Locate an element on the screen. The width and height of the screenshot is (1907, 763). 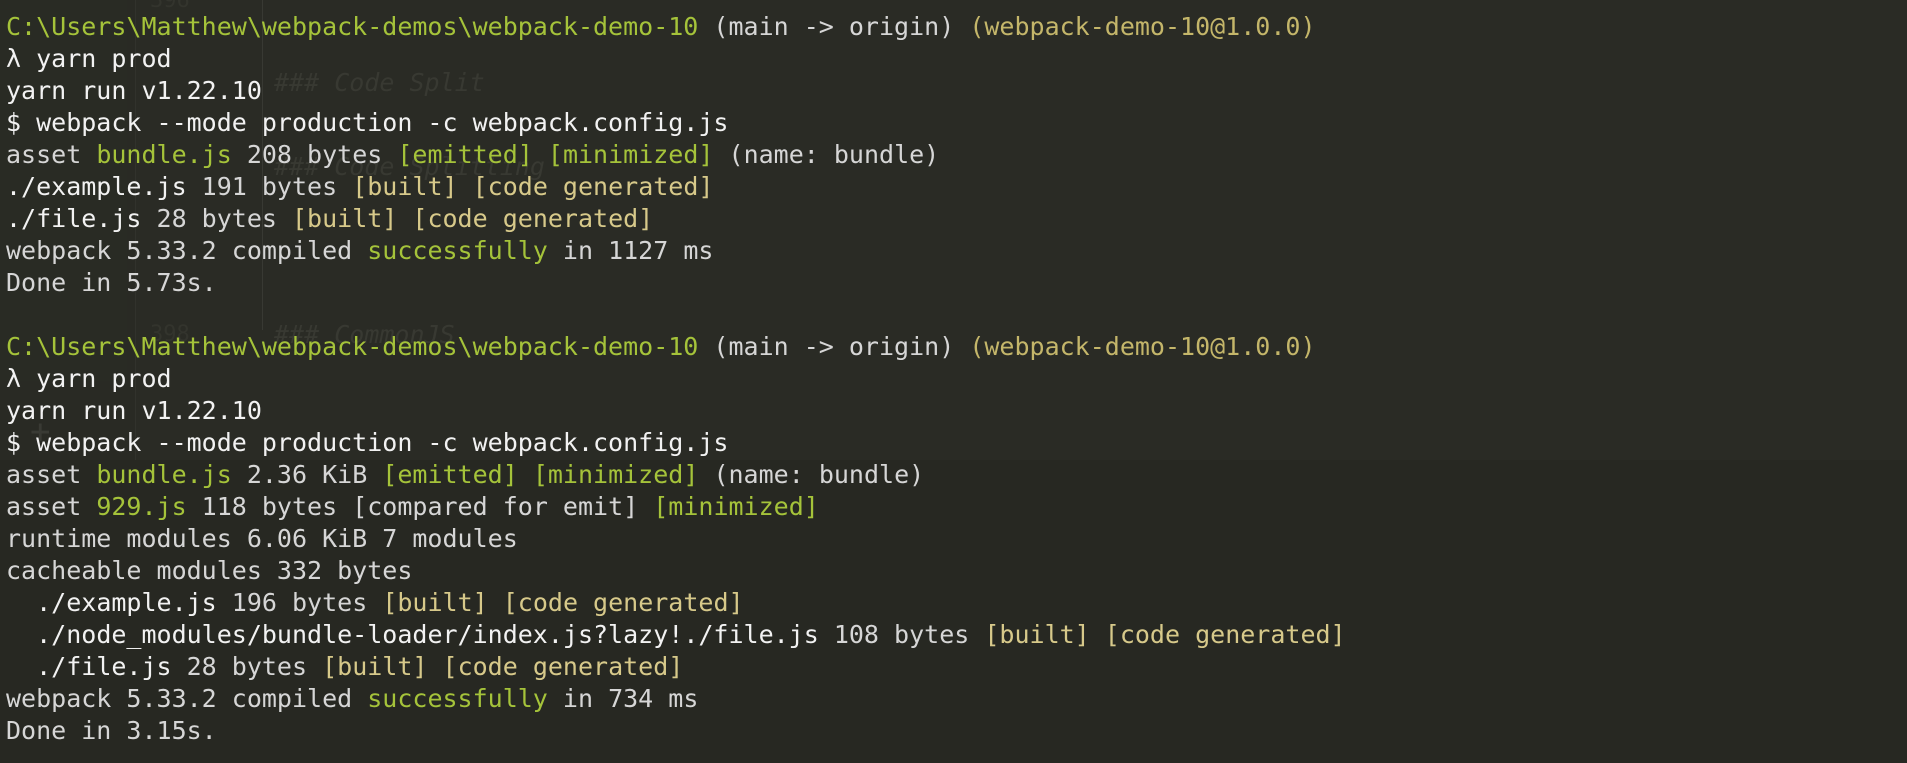
done-line: Done in 5.73s. is located at coordinates (111, 282).